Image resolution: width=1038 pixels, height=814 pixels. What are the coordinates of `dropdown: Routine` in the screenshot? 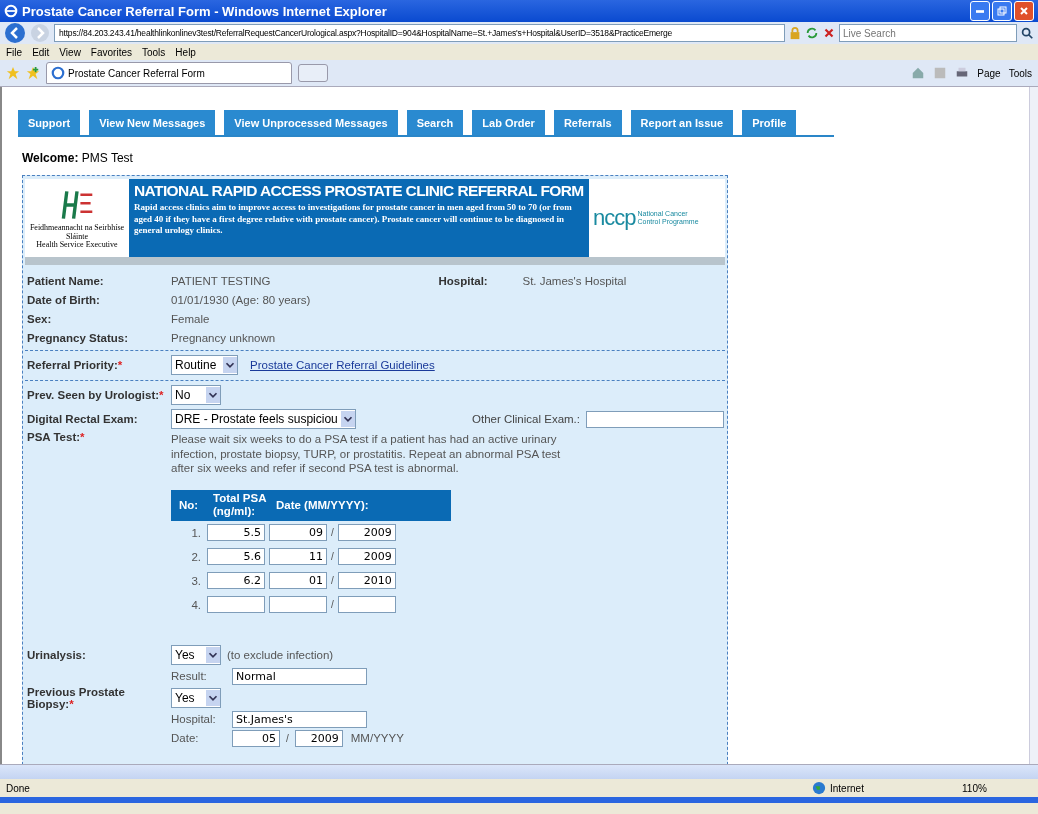 It's located at (204, 365).